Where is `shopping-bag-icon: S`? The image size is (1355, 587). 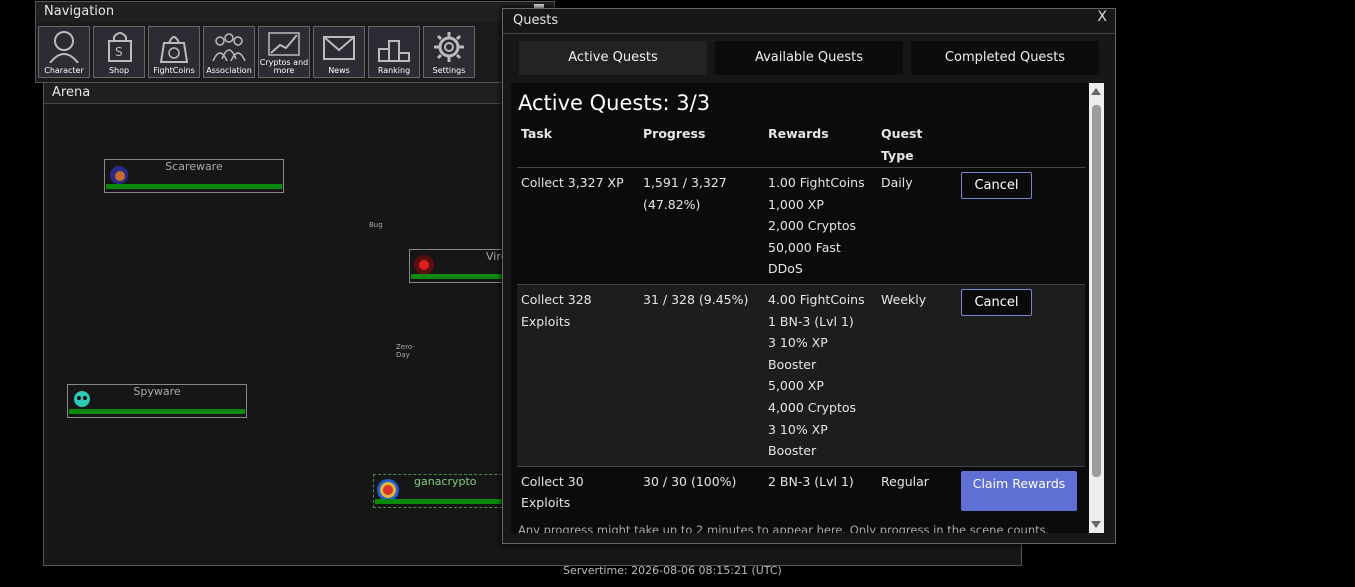
shopping-bag-icon: S is located at coordinates (120, 47).